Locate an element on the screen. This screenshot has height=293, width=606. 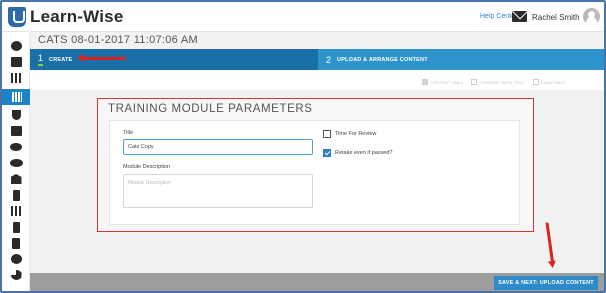
dashboard-icon is located at coordinates (16, 46).